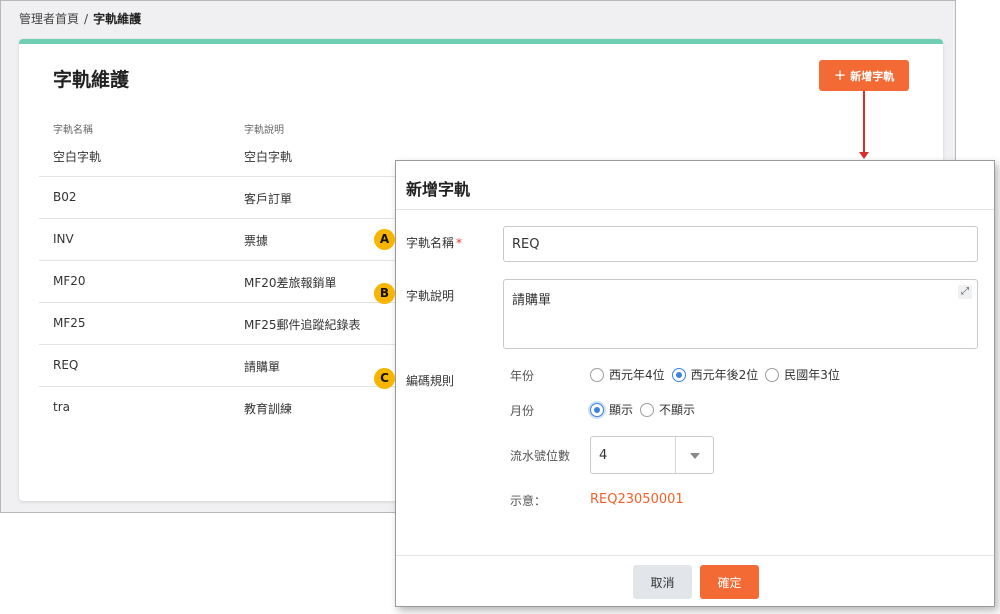  I want to click on serial-digits-label: 流水號位數, so click(540, 456).